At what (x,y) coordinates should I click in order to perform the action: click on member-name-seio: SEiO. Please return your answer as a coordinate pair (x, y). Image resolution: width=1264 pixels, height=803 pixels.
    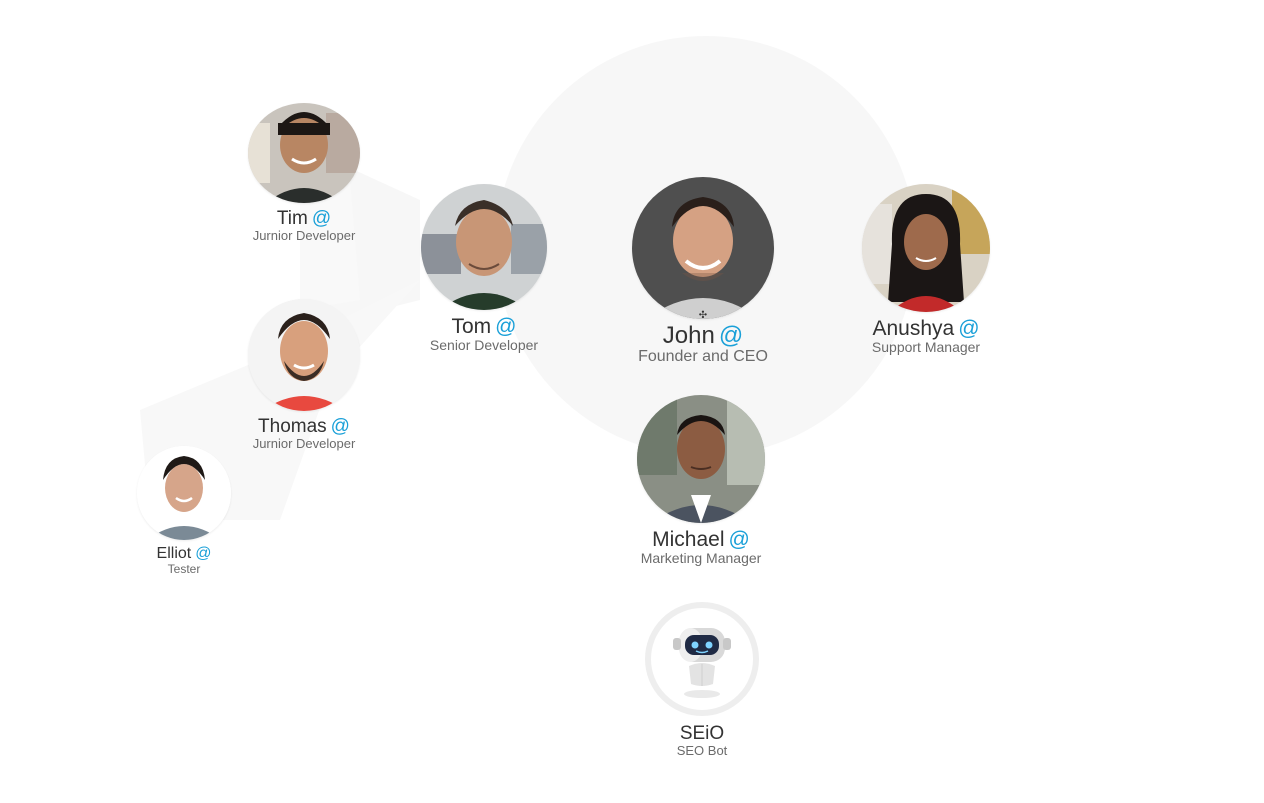
    Looking at the image, I should click on (702, 733).